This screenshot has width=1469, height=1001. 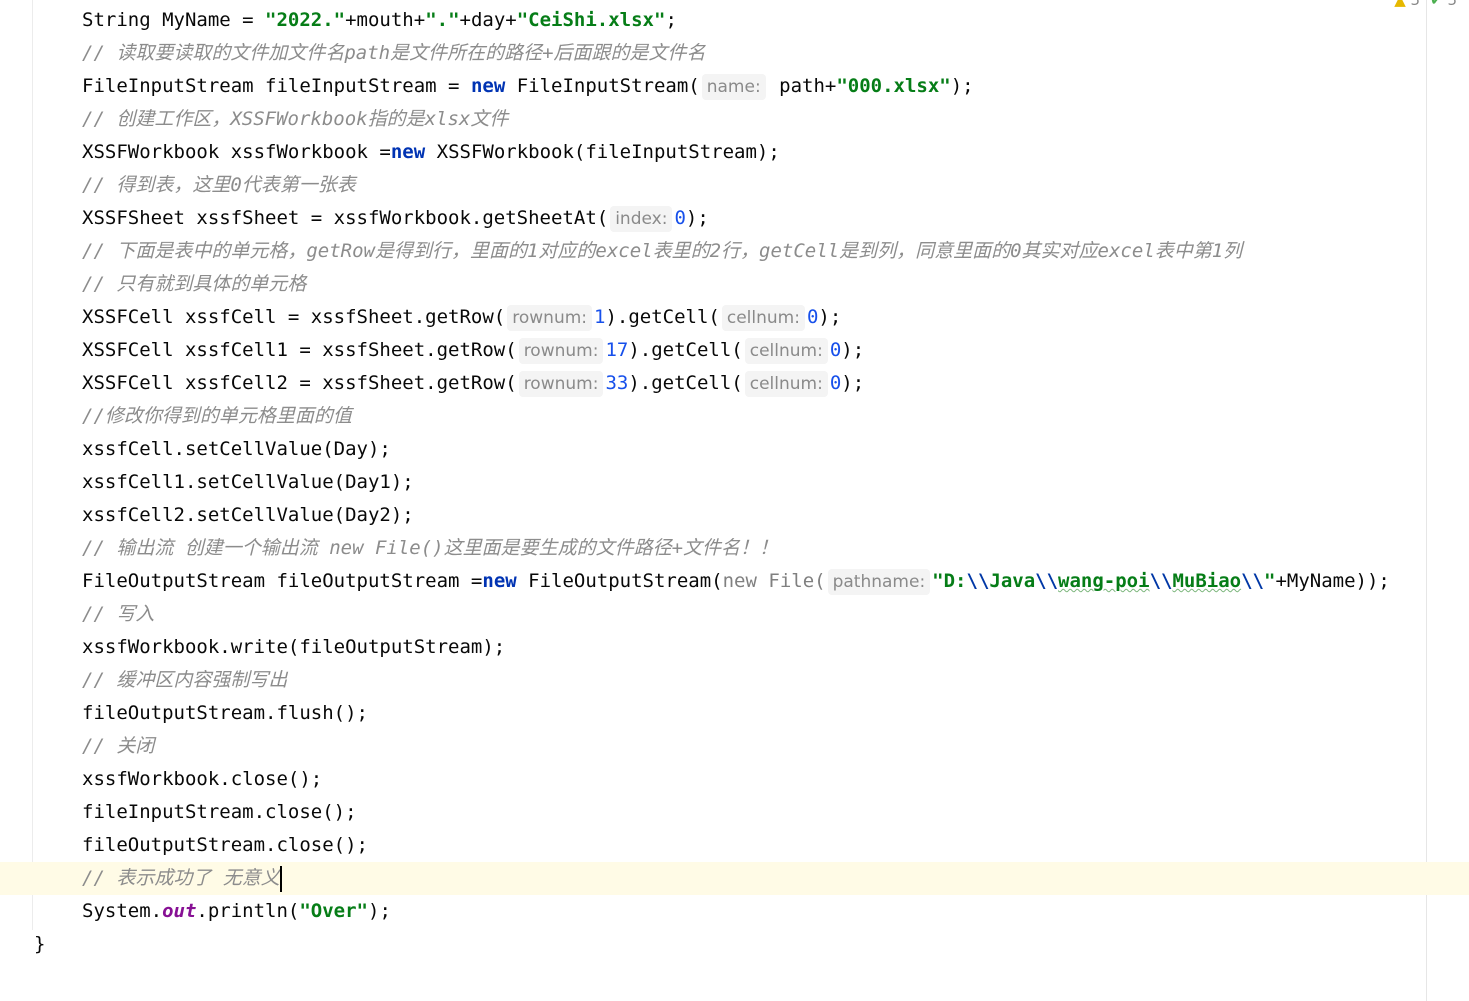 What do you see at coordinates (734, 284) in the screenshot?
I see `comment-line: // 只有就到具体的单元格` at bounding box center [734, 284].